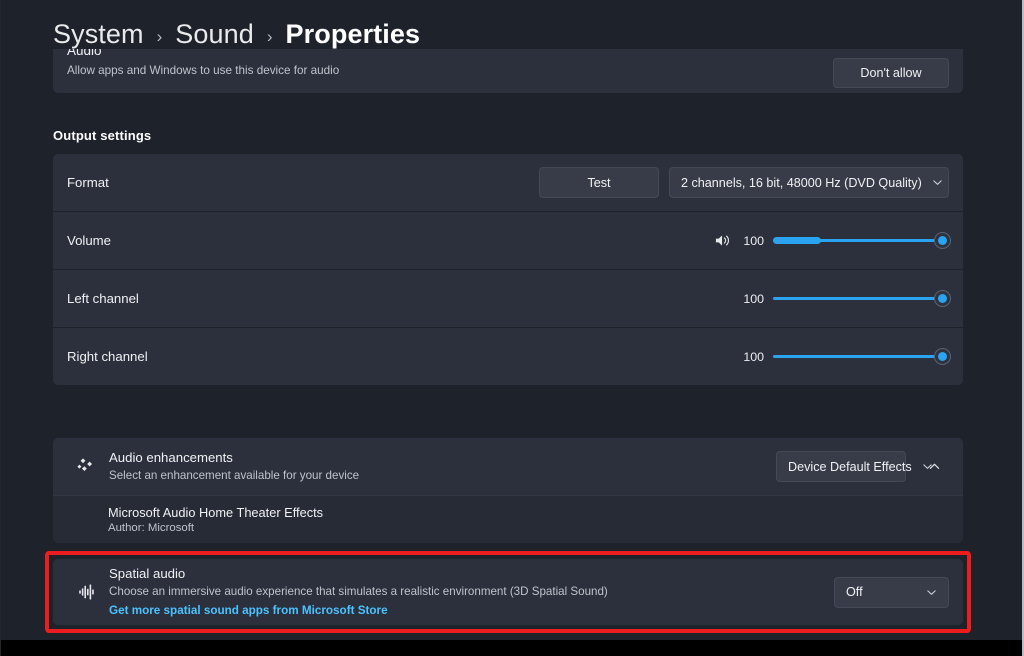  I want to click on left-channel-slider-track, so click(861, 298).